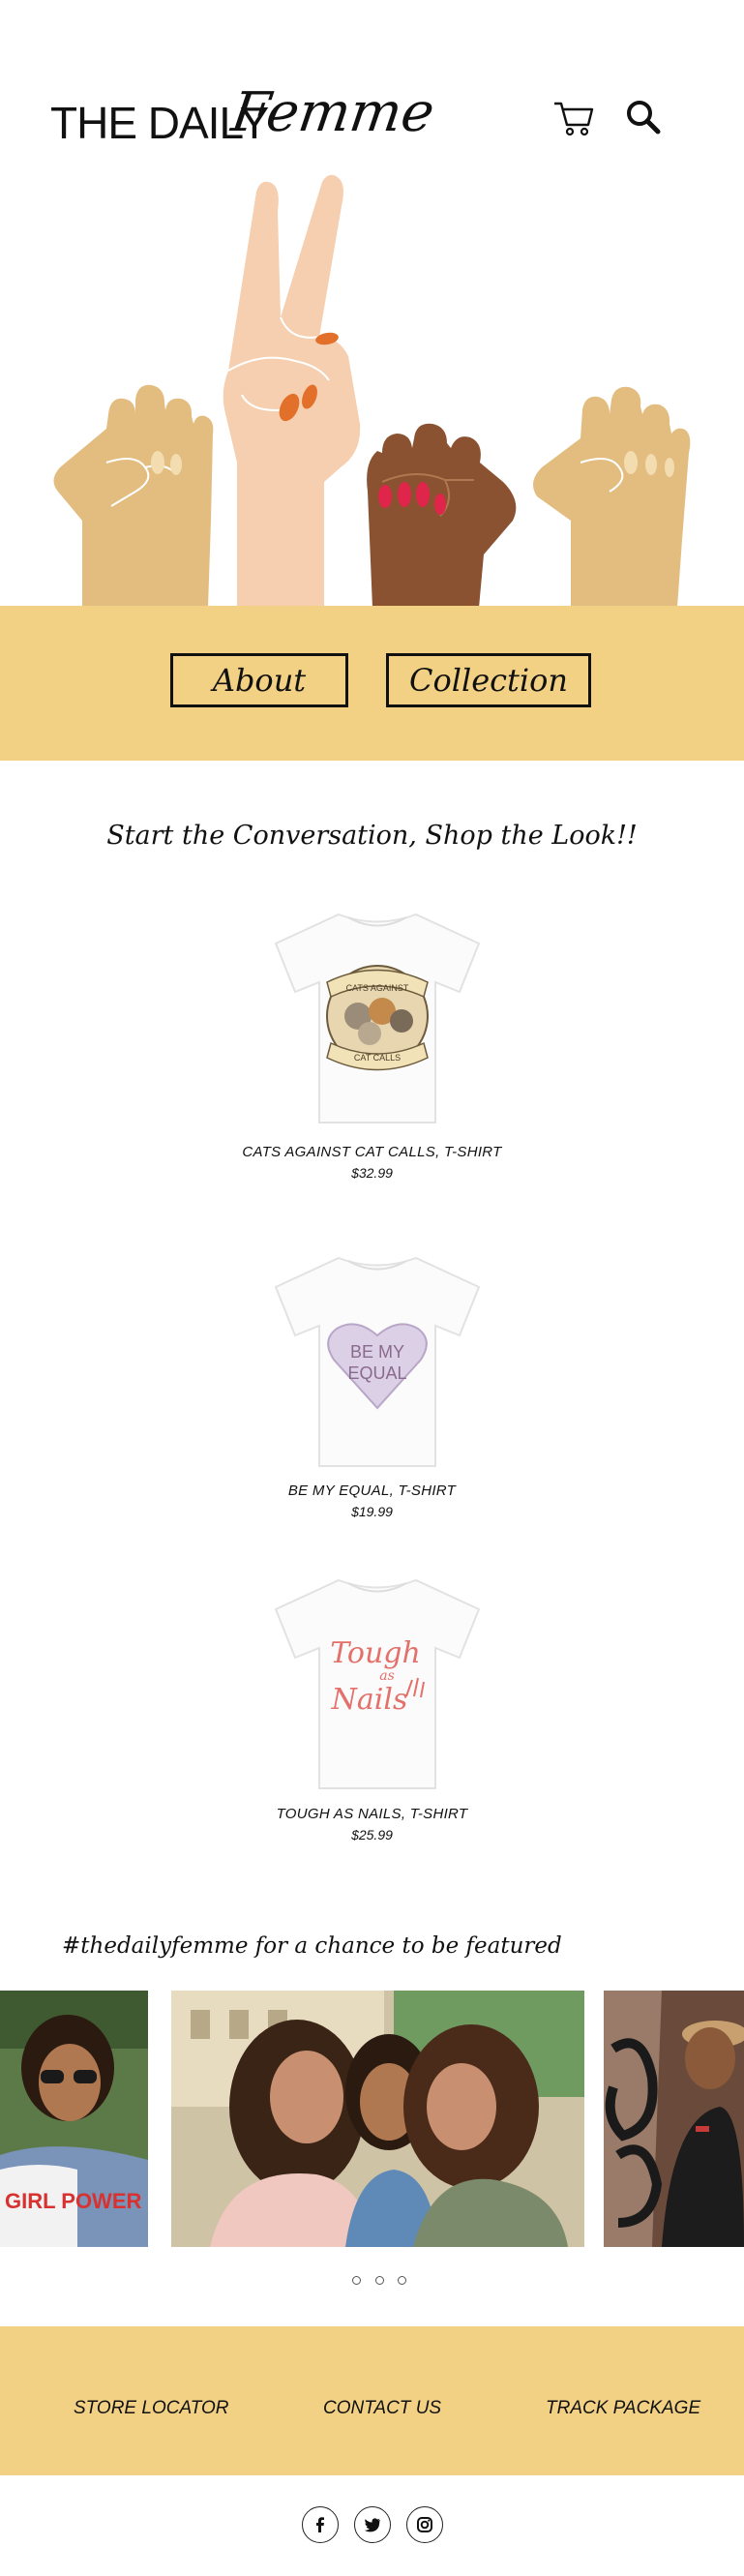 This screenshot has width=744, height=2576. I want to click on product-price: $19.99, so click(372, 1511).